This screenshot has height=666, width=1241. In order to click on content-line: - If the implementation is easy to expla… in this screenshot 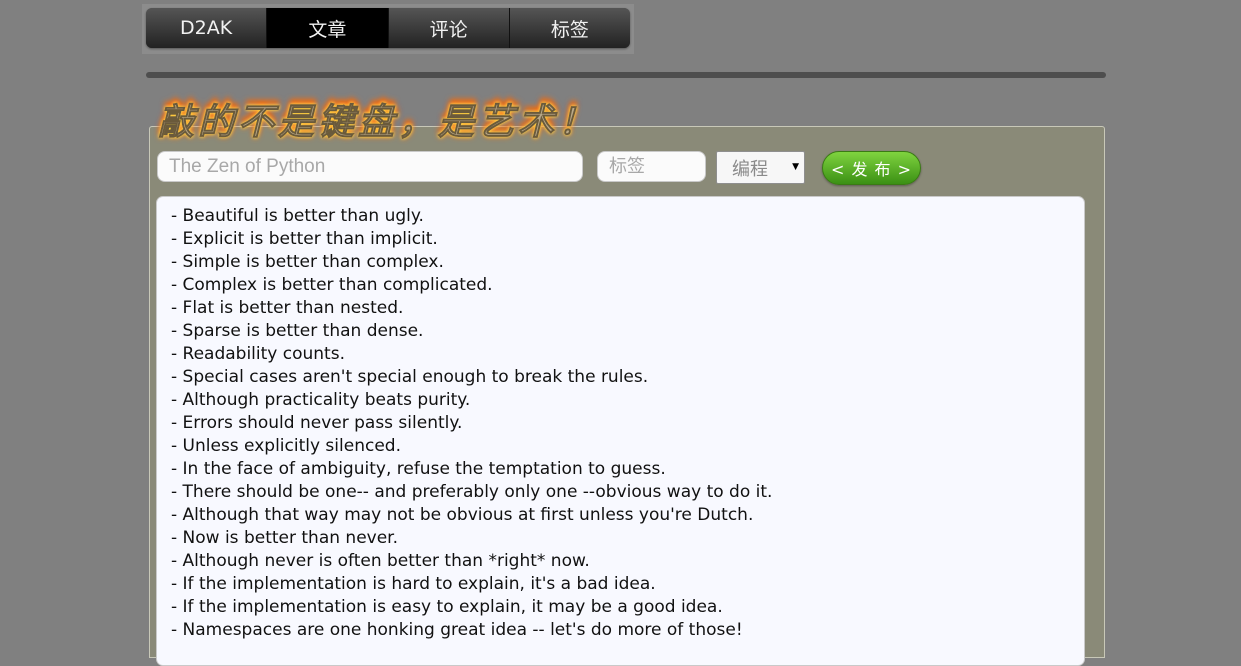, I will do `click(447, 607)`.